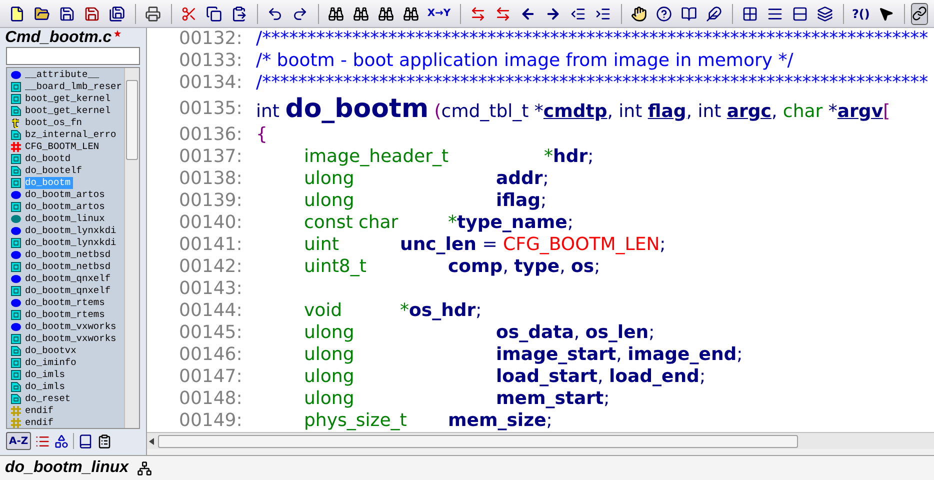 The height and width of the screenshot is (480, 934). I want to click on line-number: 00134:, so click(211, 83).